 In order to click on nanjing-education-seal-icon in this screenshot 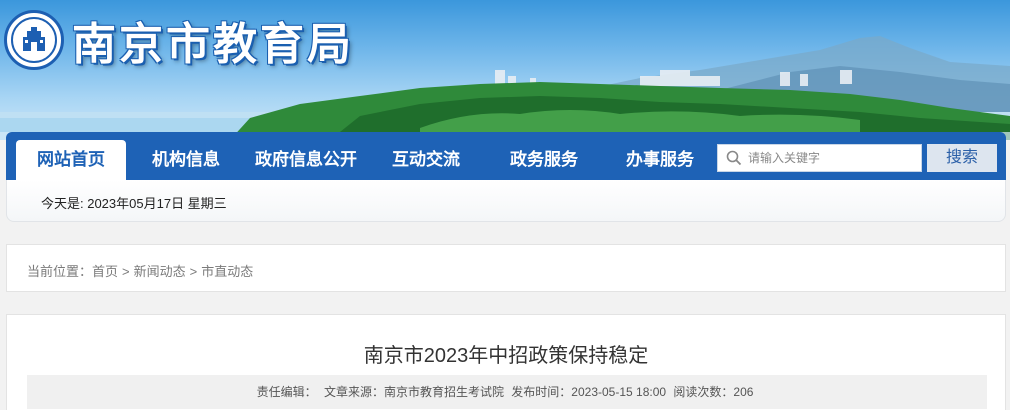, I will do `click(34, 40)`.